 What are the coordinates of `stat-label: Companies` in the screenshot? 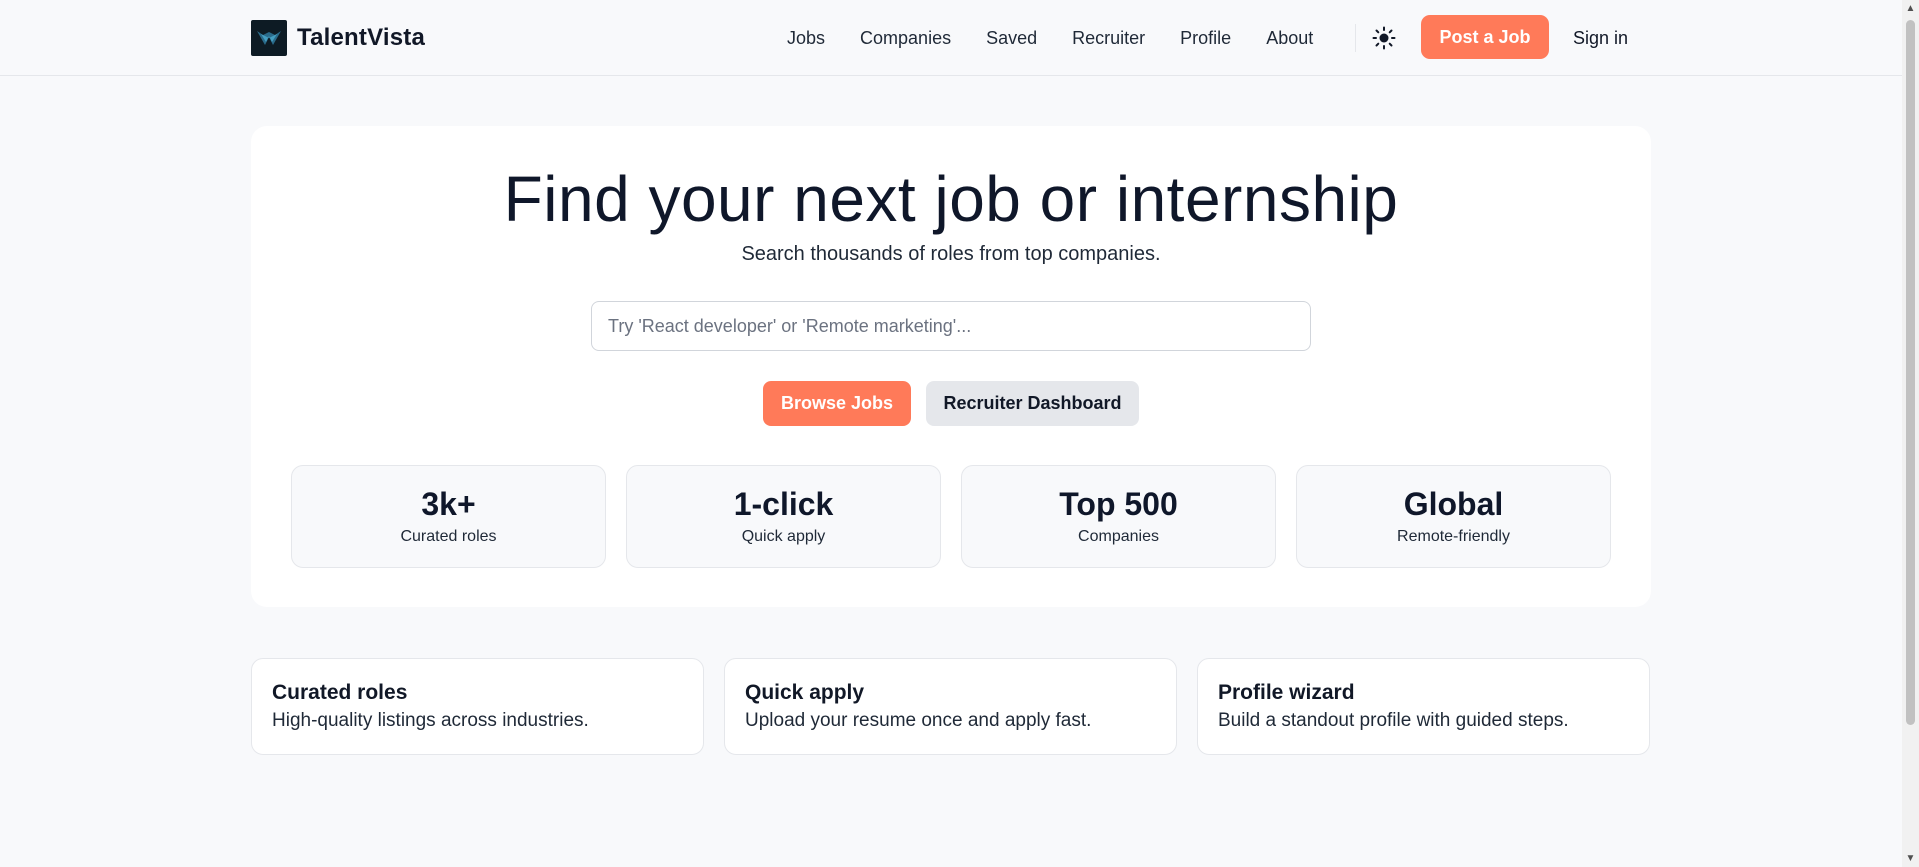 It's located at (1118, 536).